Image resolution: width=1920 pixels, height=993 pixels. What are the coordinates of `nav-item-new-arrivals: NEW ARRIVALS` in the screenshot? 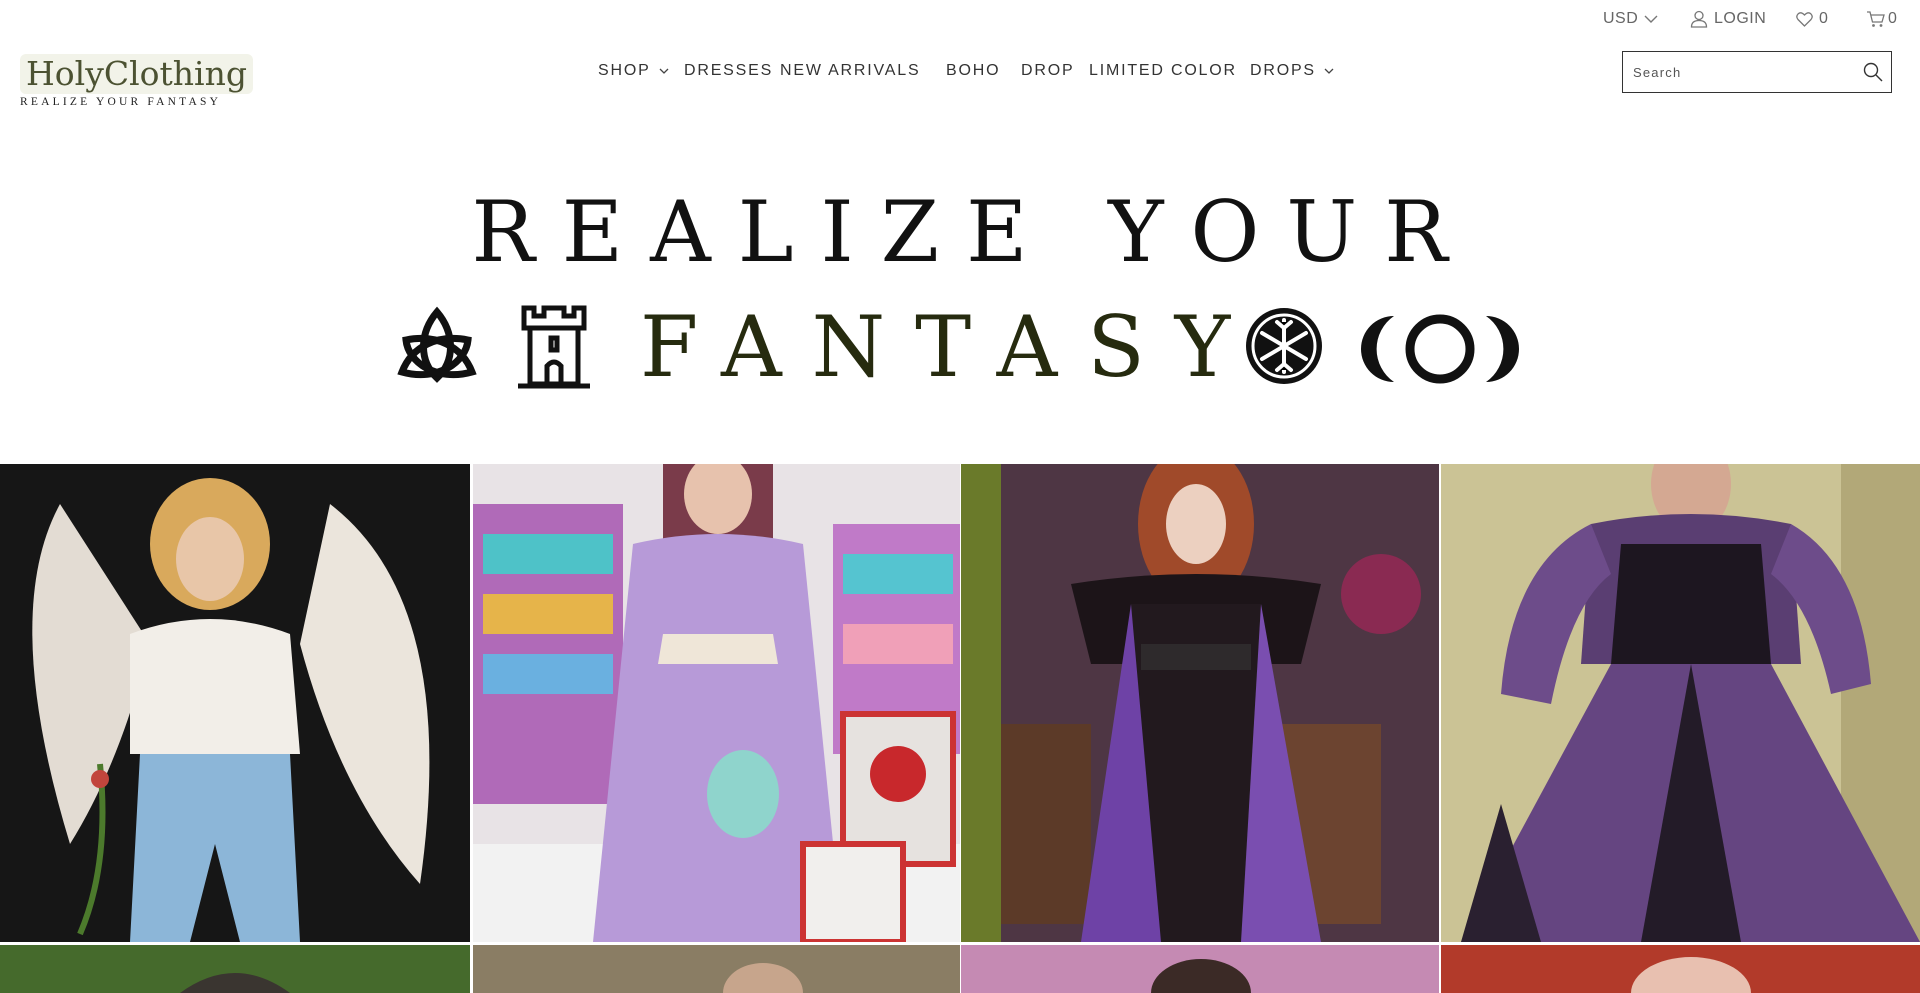 It's located at (850, 71).